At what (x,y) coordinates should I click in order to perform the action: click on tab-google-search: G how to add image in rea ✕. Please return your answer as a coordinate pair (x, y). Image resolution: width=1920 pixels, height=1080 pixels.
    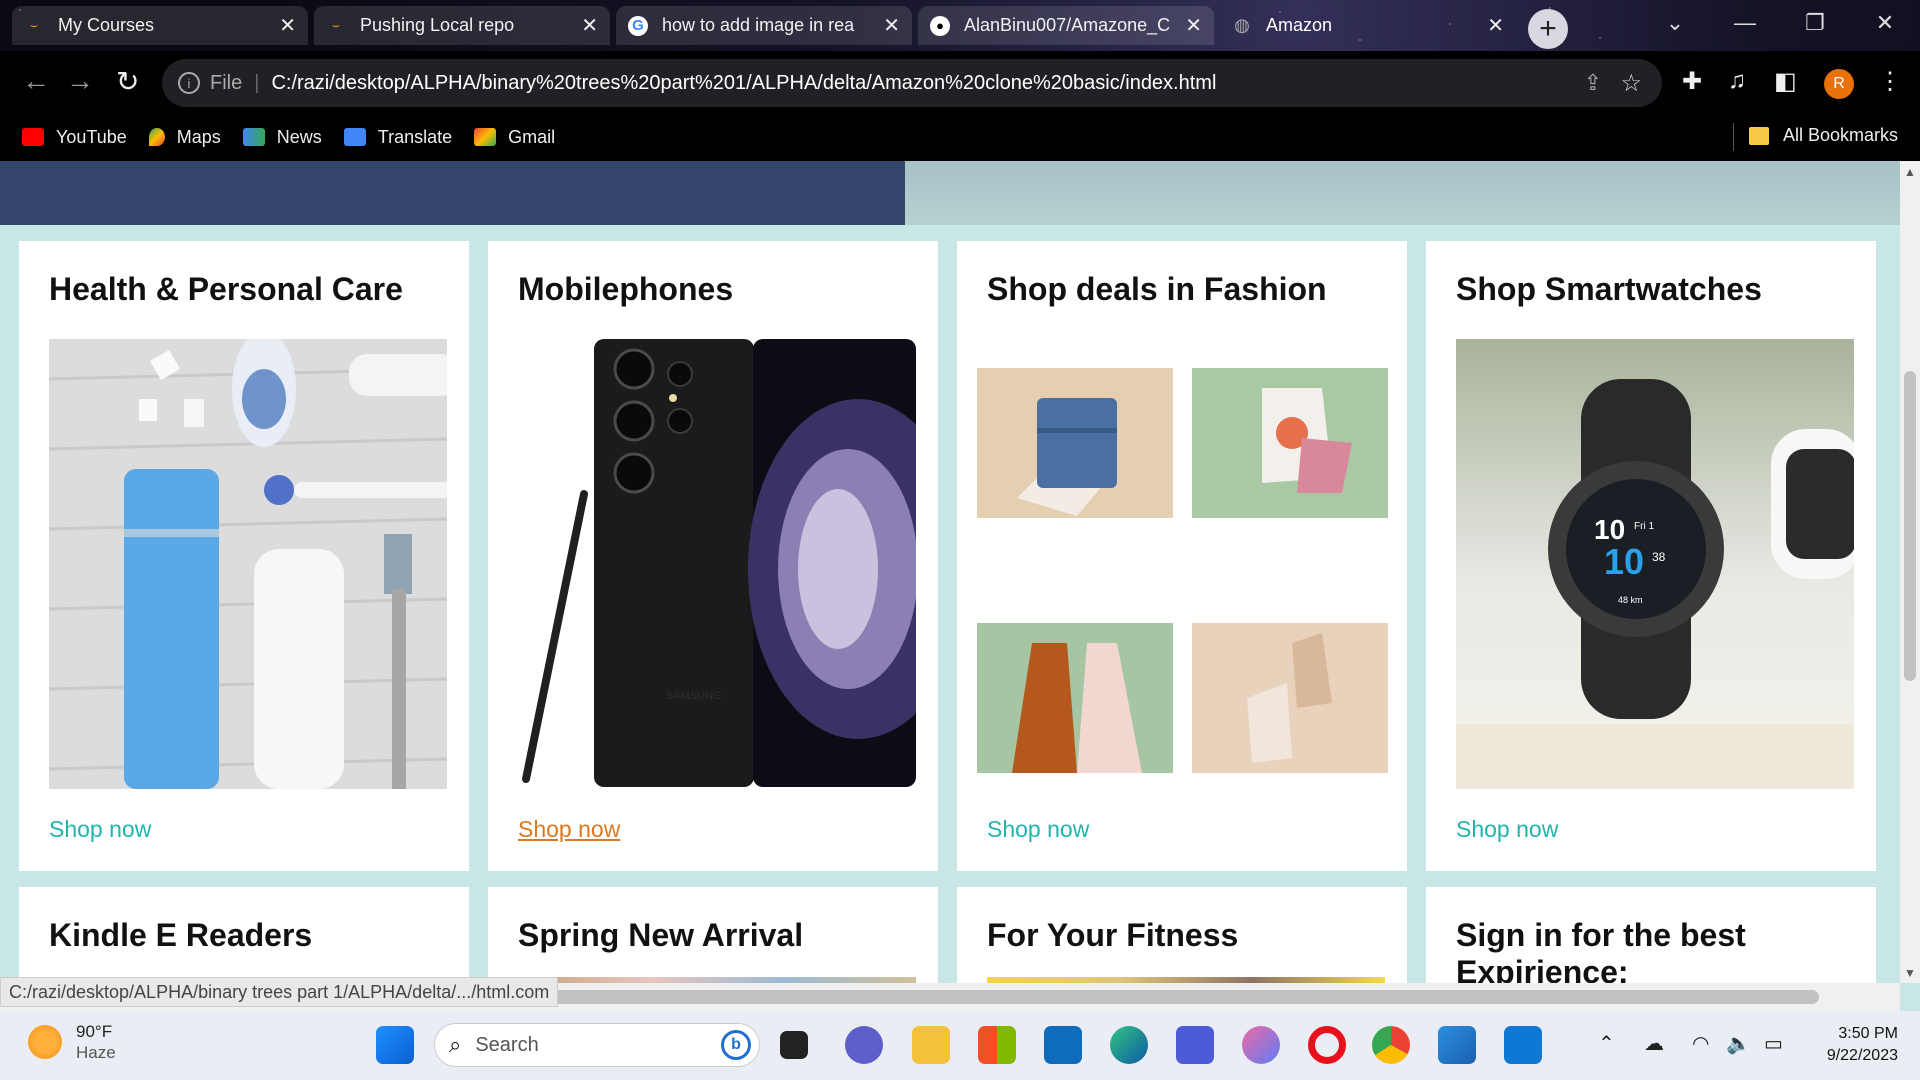
    Looking at the image, I should click on (764, 25).